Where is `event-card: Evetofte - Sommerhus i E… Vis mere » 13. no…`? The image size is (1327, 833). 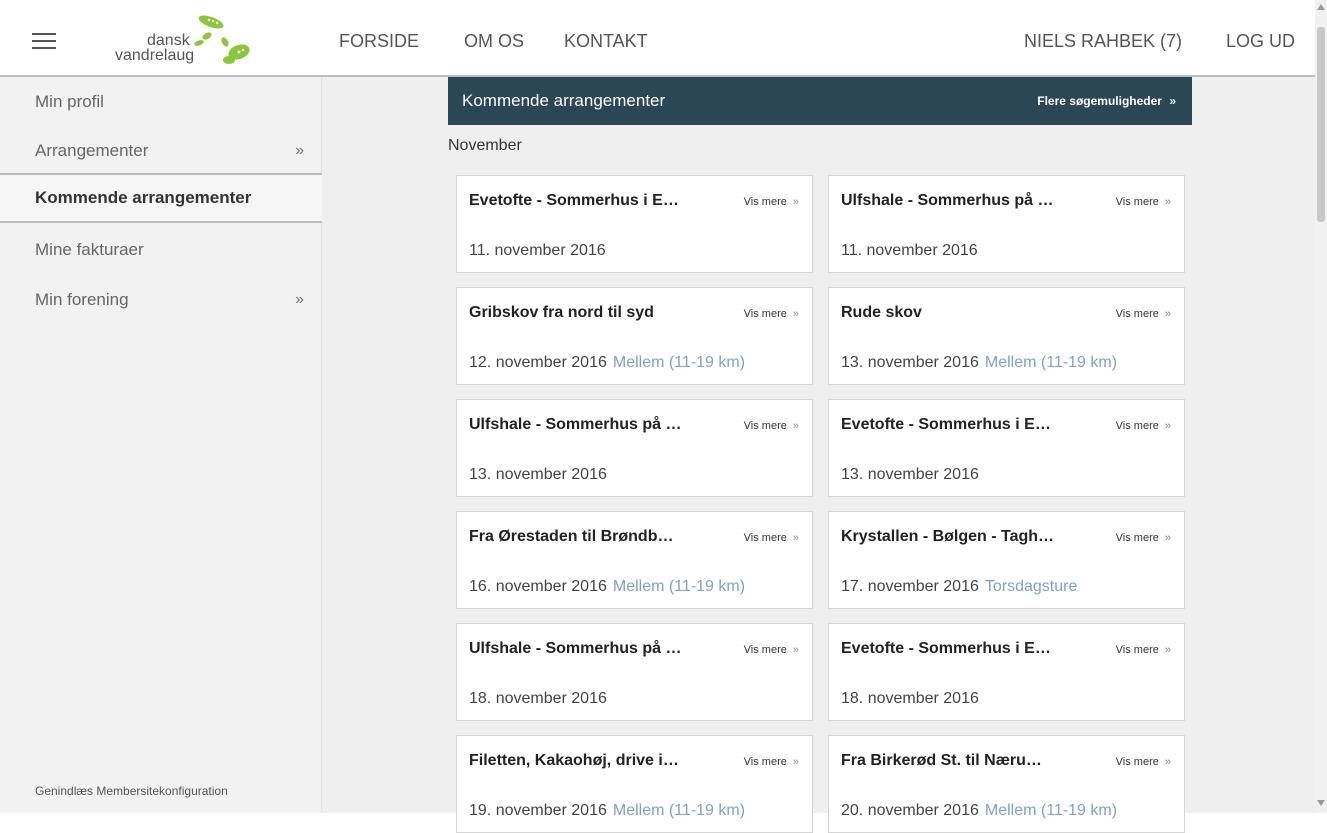 event-card: Evetofte - Sommerhus i E… Vis mere » 13. no… is located at coordinates (1006, 448).